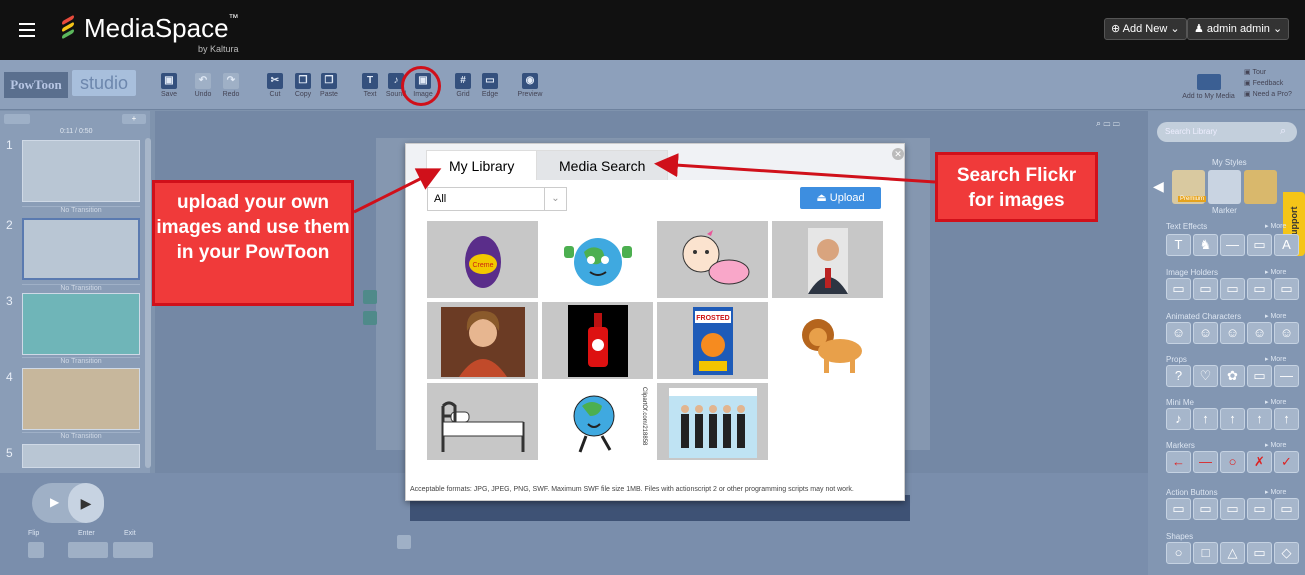 The width and height of the screenshot is (1305, 575). I want to click on callout-arrows, so click(644, 183).